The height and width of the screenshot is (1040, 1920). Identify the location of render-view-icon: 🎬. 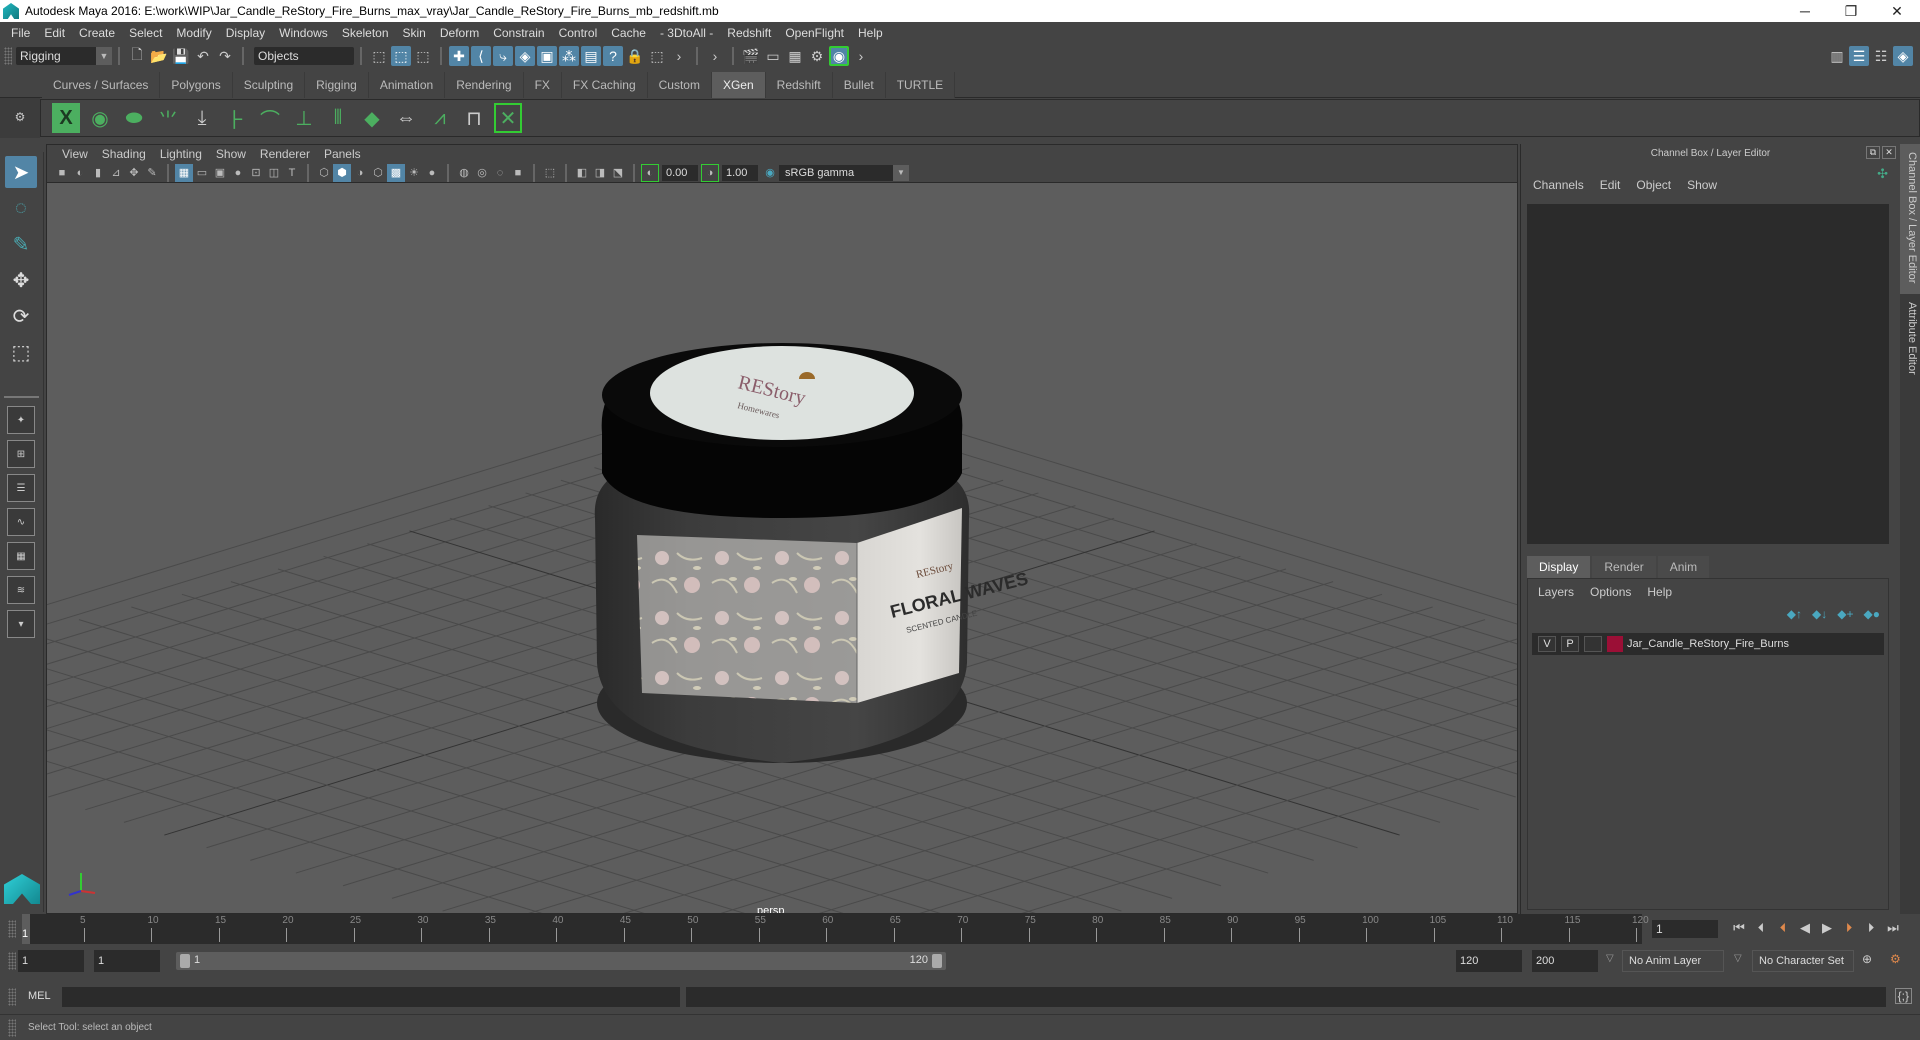
(751, 56).